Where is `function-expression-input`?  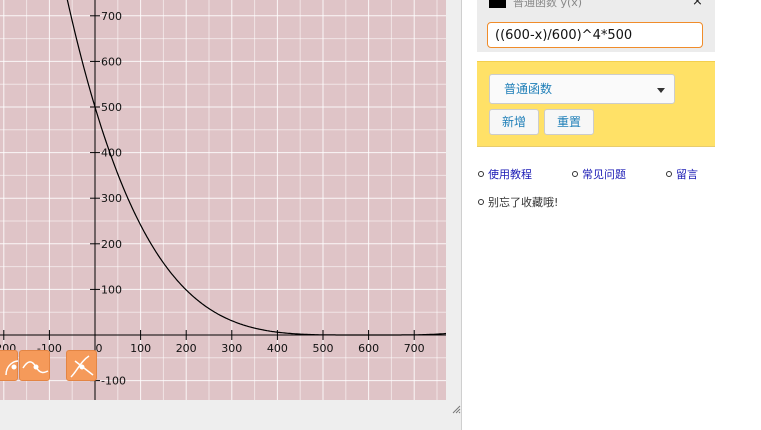
function-expression-input is located at coordinates (595, 35).